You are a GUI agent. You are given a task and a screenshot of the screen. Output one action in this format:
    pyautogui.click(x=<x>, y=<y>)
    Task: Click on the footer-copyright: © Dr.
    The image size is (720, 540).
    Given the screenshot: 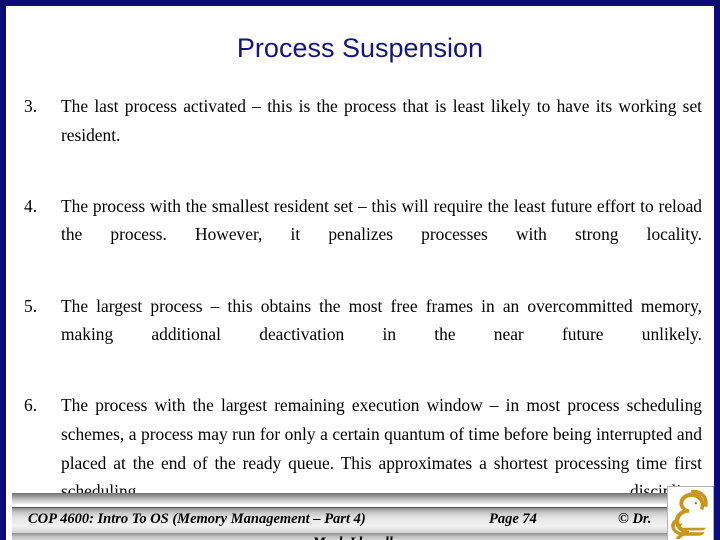 What is the action you would take?
    pyautogui.click(x=635, y=519)
    